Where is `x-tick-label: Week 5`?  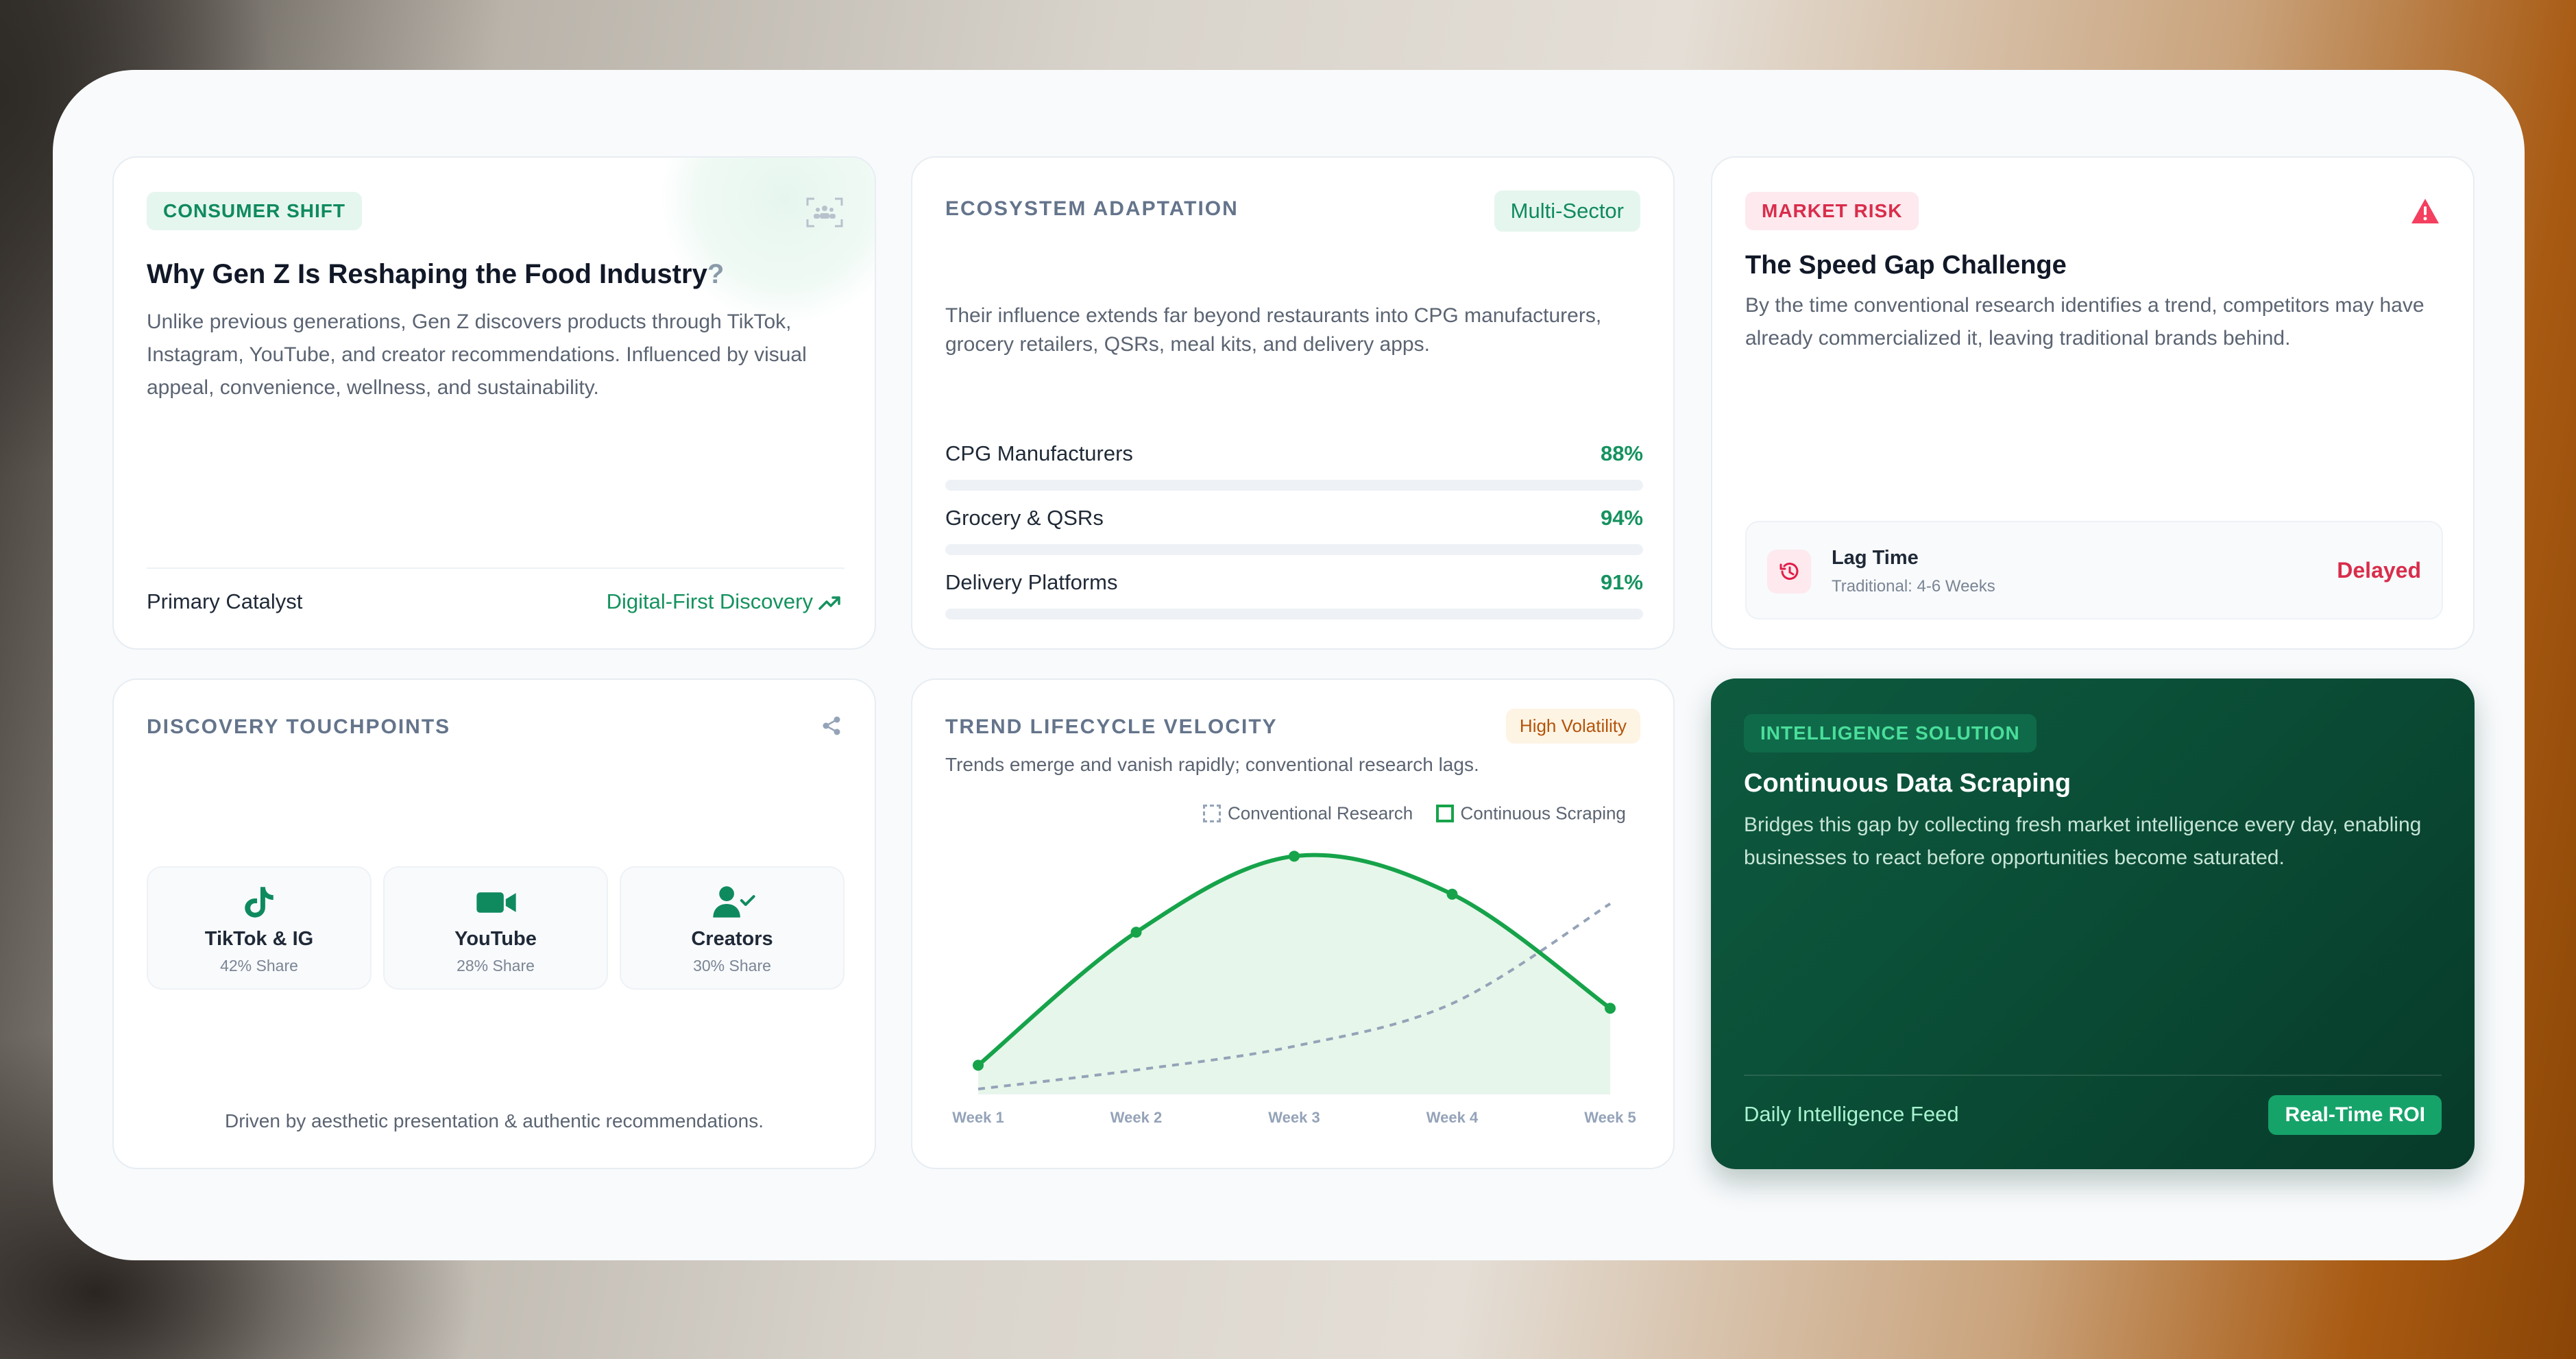 x-tick-label: Week 5 is located at coordinates (1610, 1117).